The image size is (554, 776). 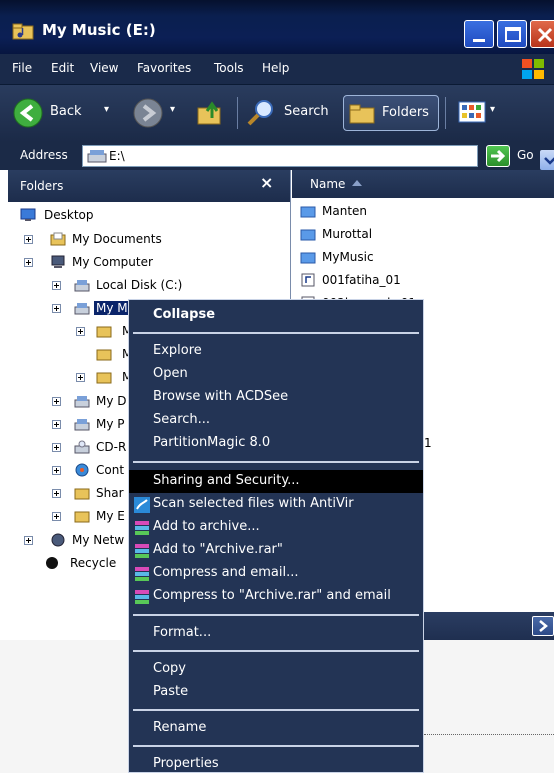 What do you see at coordinates (28, 113) in the screenshot?
I see `back-arrow-icon` at bounding box center [28, 113].